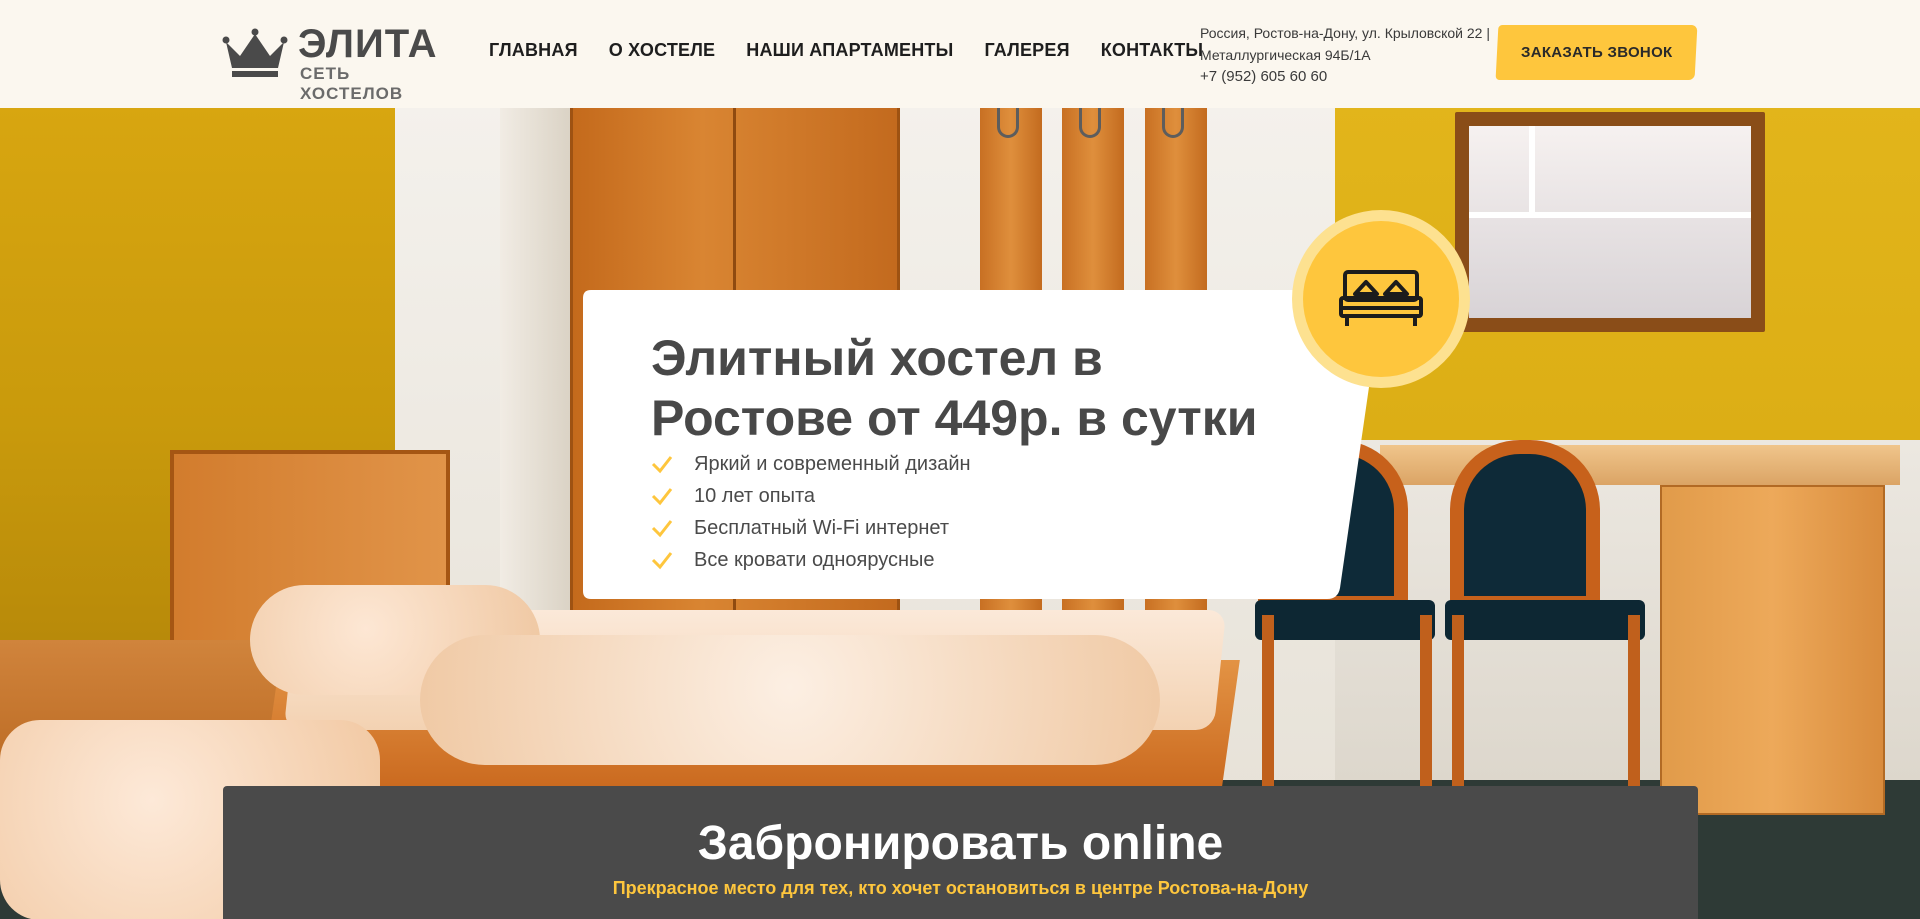  What do you see at coordinates (1350, 77) in the screenshot?
I see `phone-number: +7 (952) 605 60 60` at bounding box center [1350, 77].